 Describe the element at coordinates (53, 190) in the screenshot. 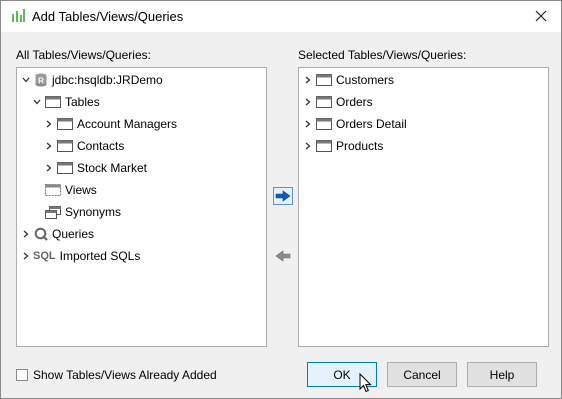

I see `view-icon` at that location.